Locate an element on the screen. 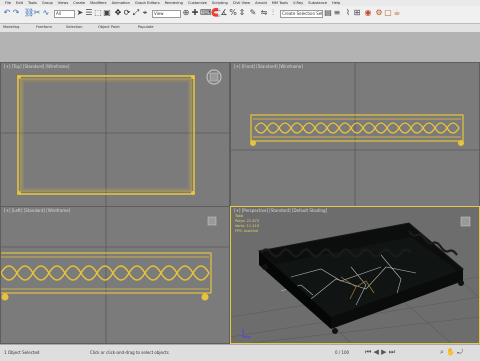 Image resolution: width=480 pixels, height=361 pixels. curve-editor-icon: ⌇ is located at coordinates (348, 13).